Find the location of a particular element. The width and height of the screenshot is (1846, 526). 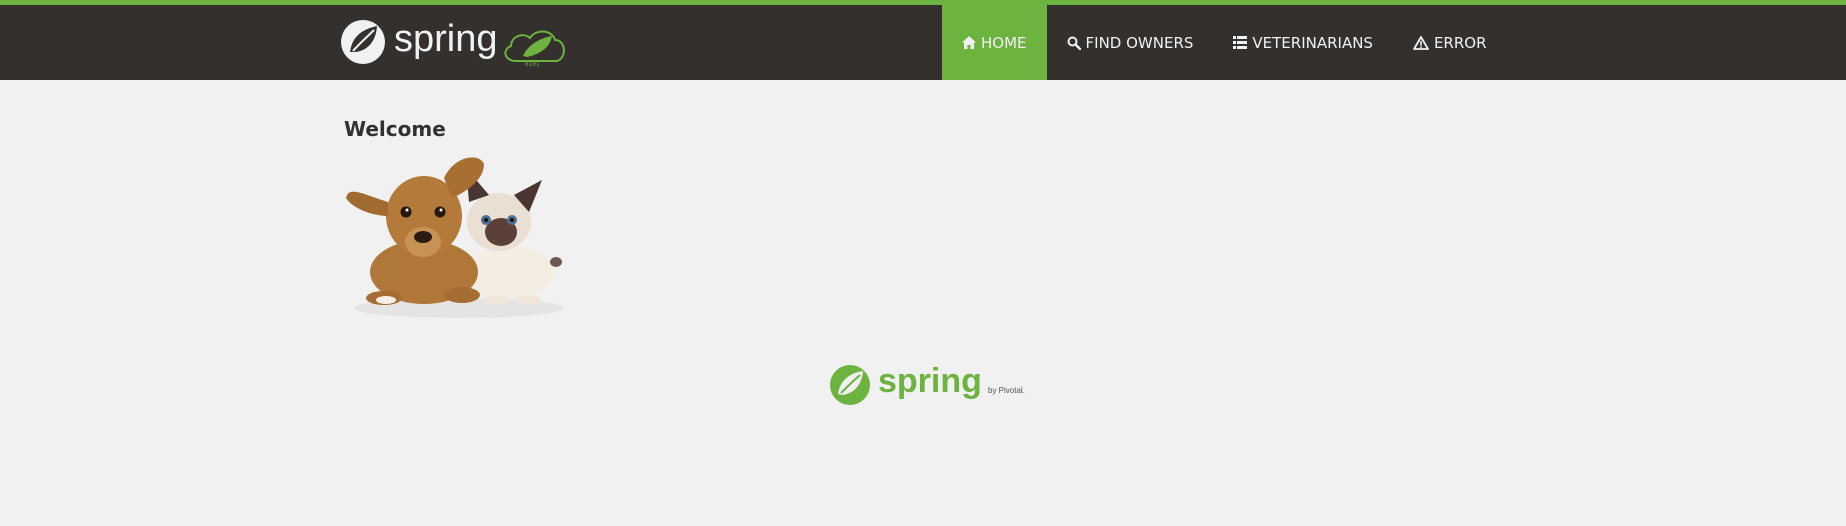

footer-spring-logo: spring by Pivotal. is located at coordinates (929, 385).